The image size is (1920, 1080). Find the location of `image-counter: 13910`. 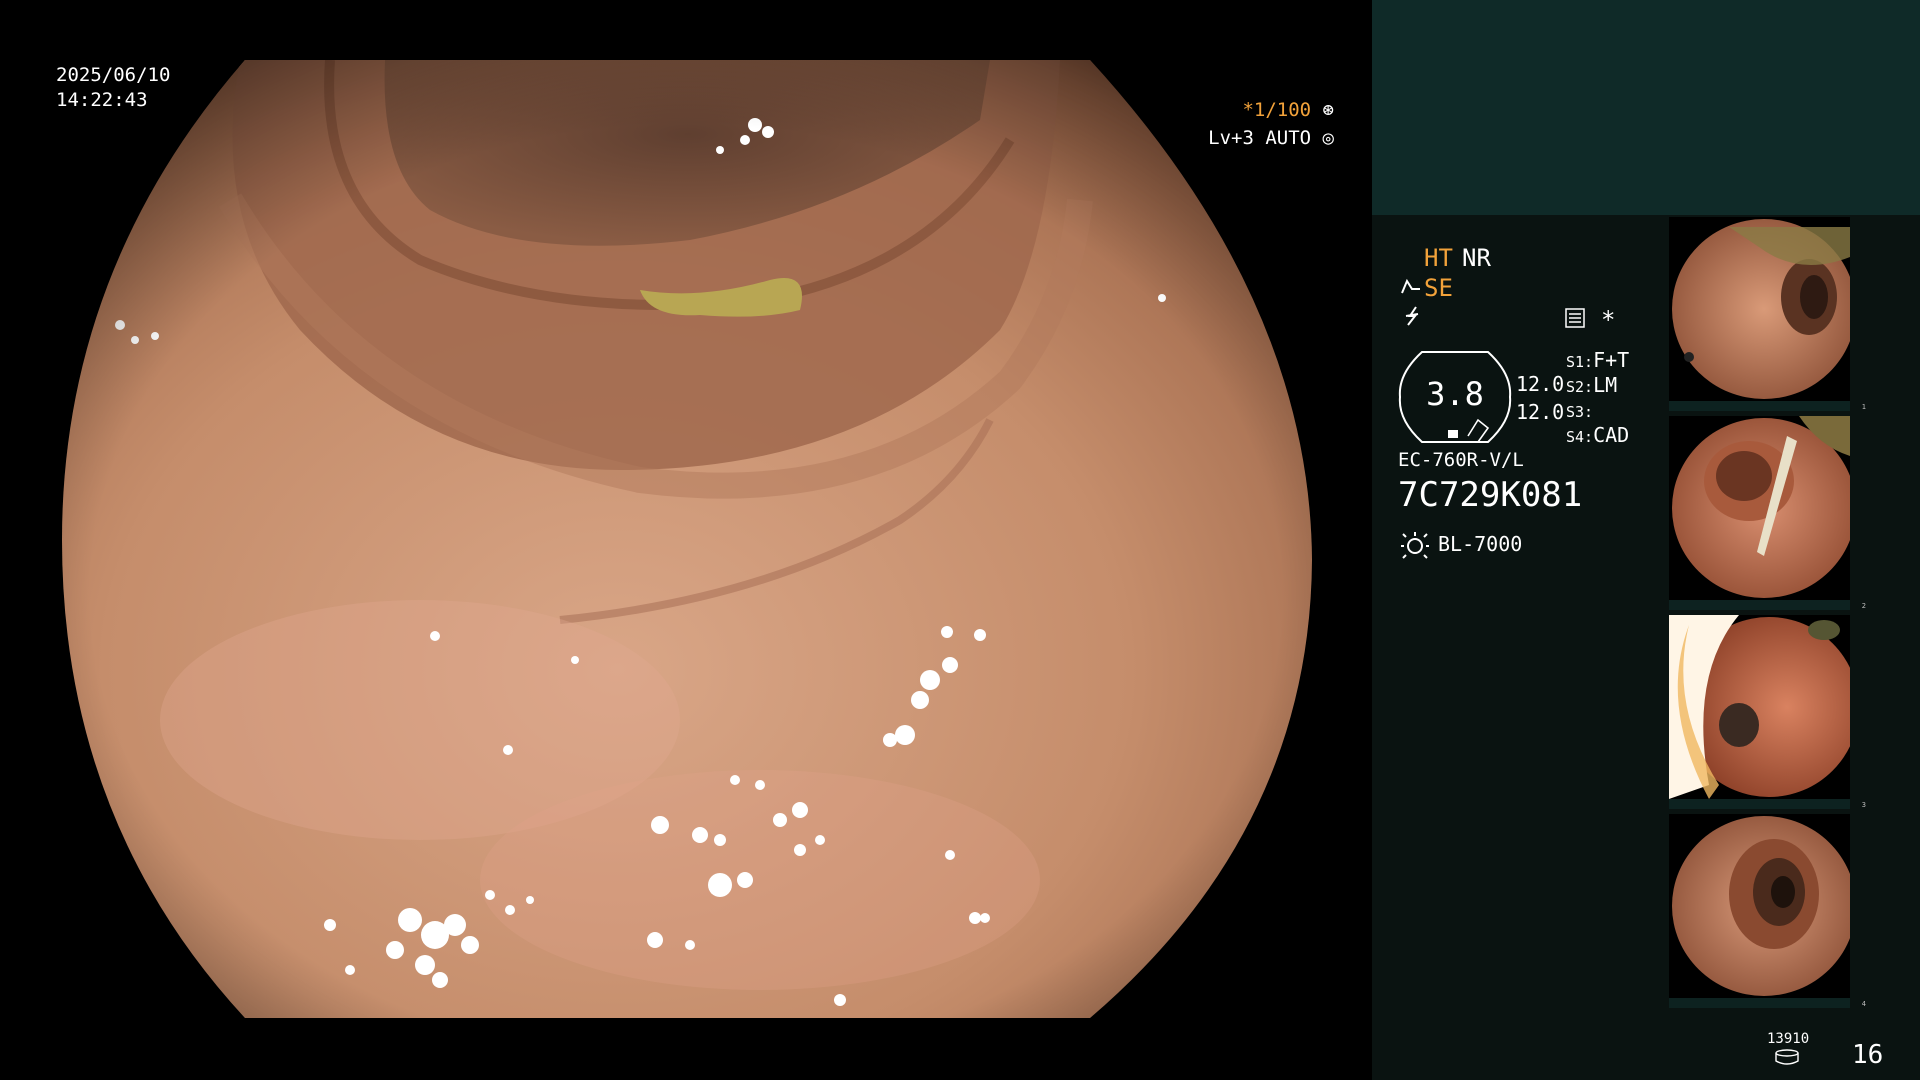

image-counter: 13910 is located at coordinates (1788, 1039).